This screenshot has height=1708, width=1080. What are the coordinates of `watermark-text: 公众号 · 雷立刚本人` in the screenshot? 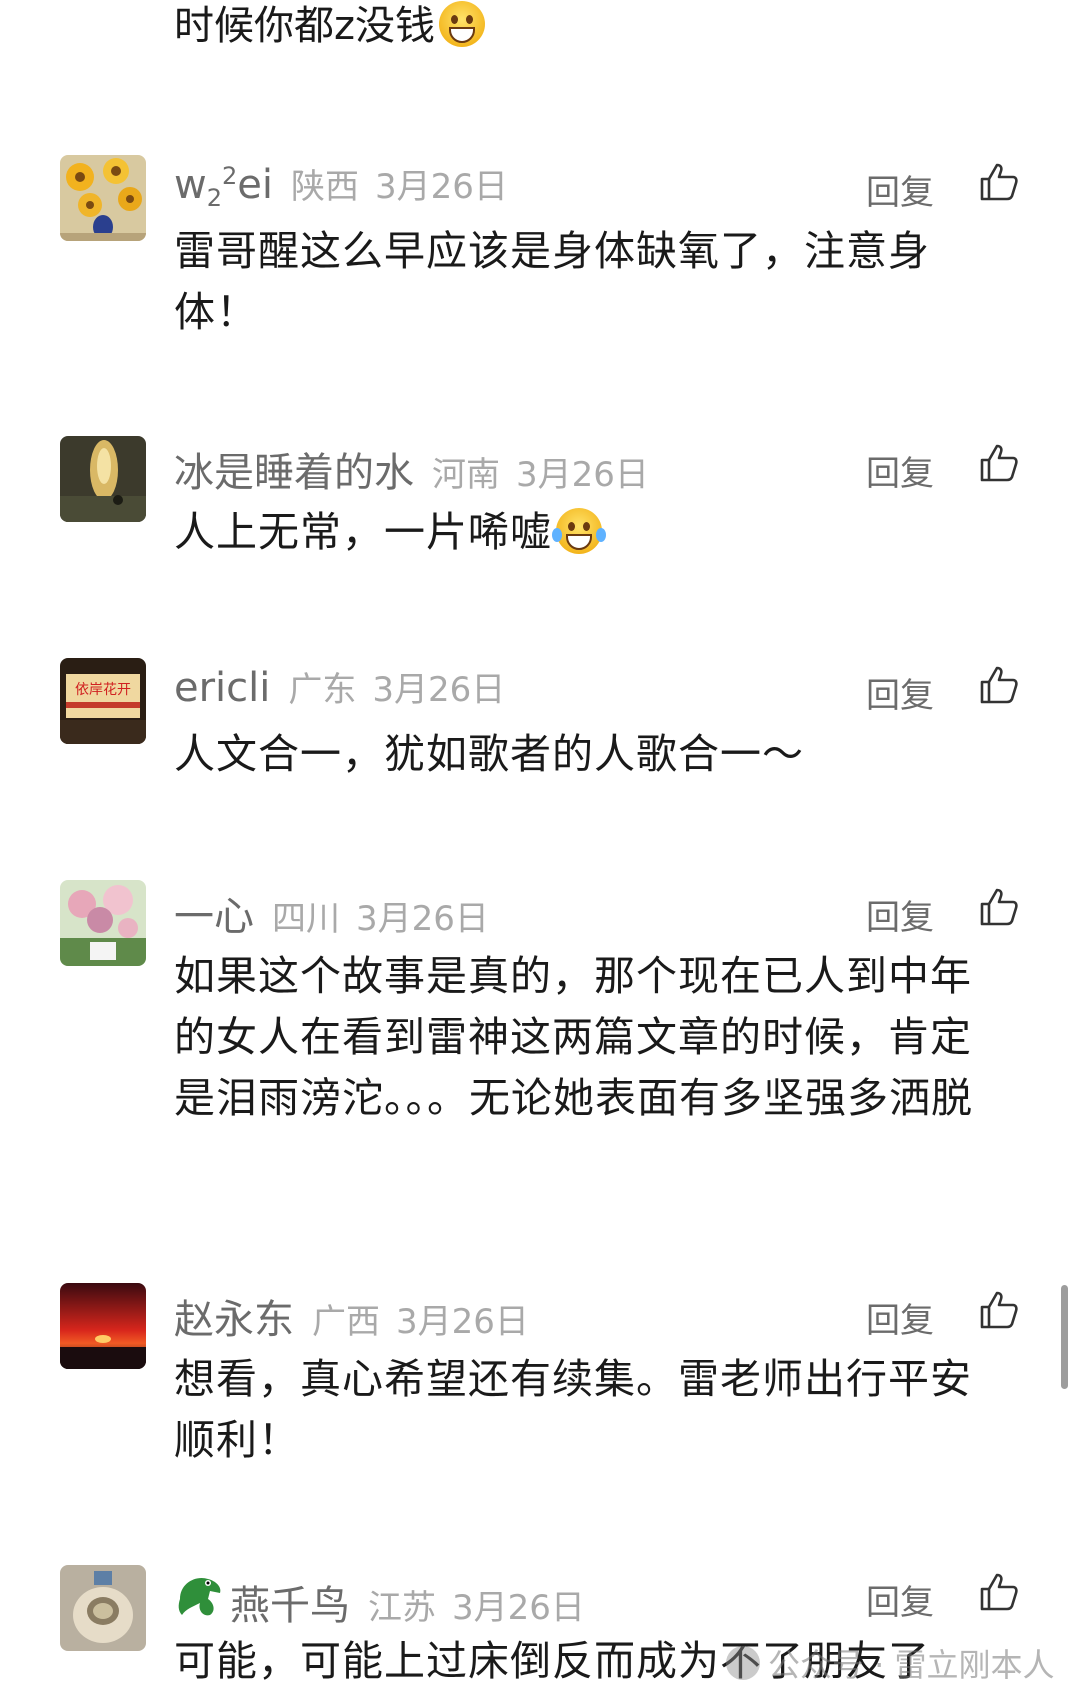 It's located at (911, 1665).